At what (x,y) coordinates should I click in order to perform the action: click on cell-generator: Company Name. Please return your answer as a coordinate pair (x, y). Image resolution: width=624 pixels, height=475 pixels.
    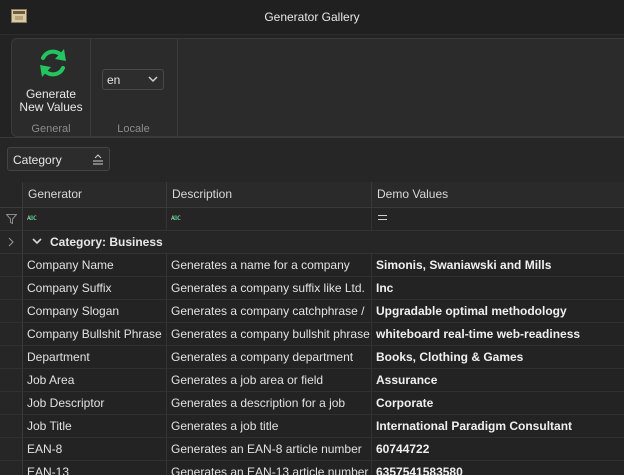
    Looking at the image, I should click on (95, 265).